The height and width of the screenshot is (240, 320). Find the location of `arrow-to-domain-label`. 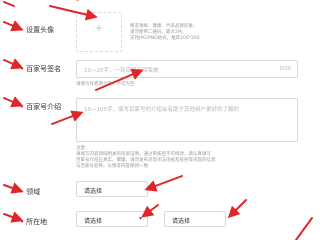

arrow-to-domain-label is located at coordinates (13, 188).